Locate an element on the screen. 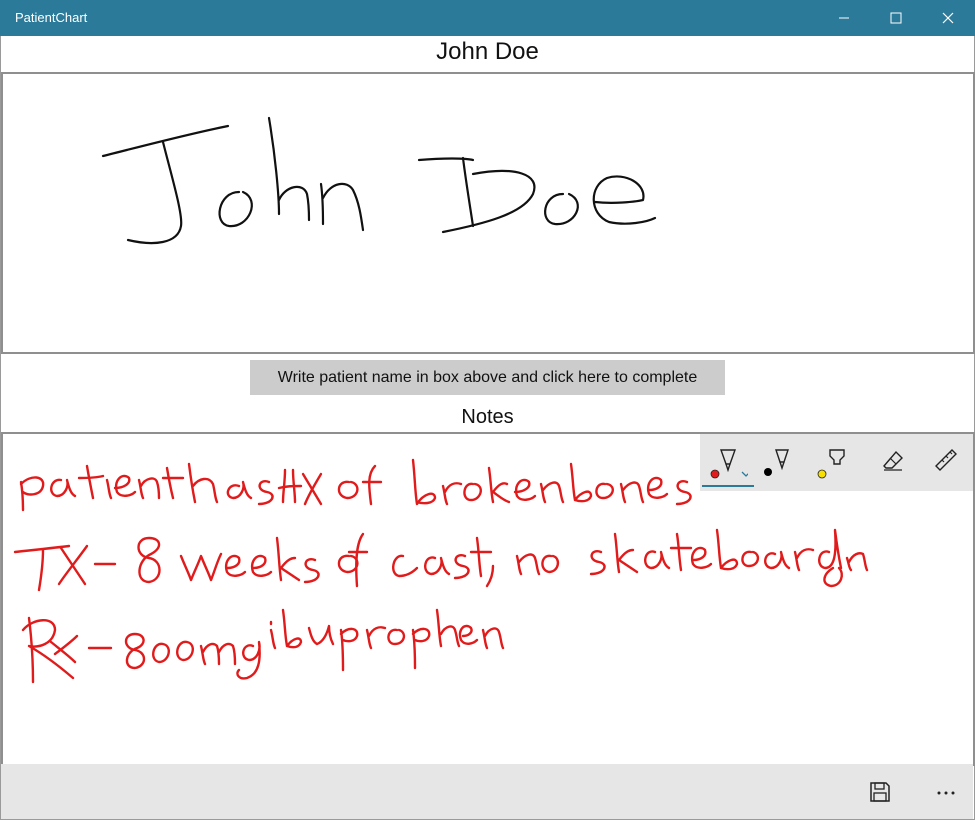  highlighter-tool is located at coordinates (836, 460).